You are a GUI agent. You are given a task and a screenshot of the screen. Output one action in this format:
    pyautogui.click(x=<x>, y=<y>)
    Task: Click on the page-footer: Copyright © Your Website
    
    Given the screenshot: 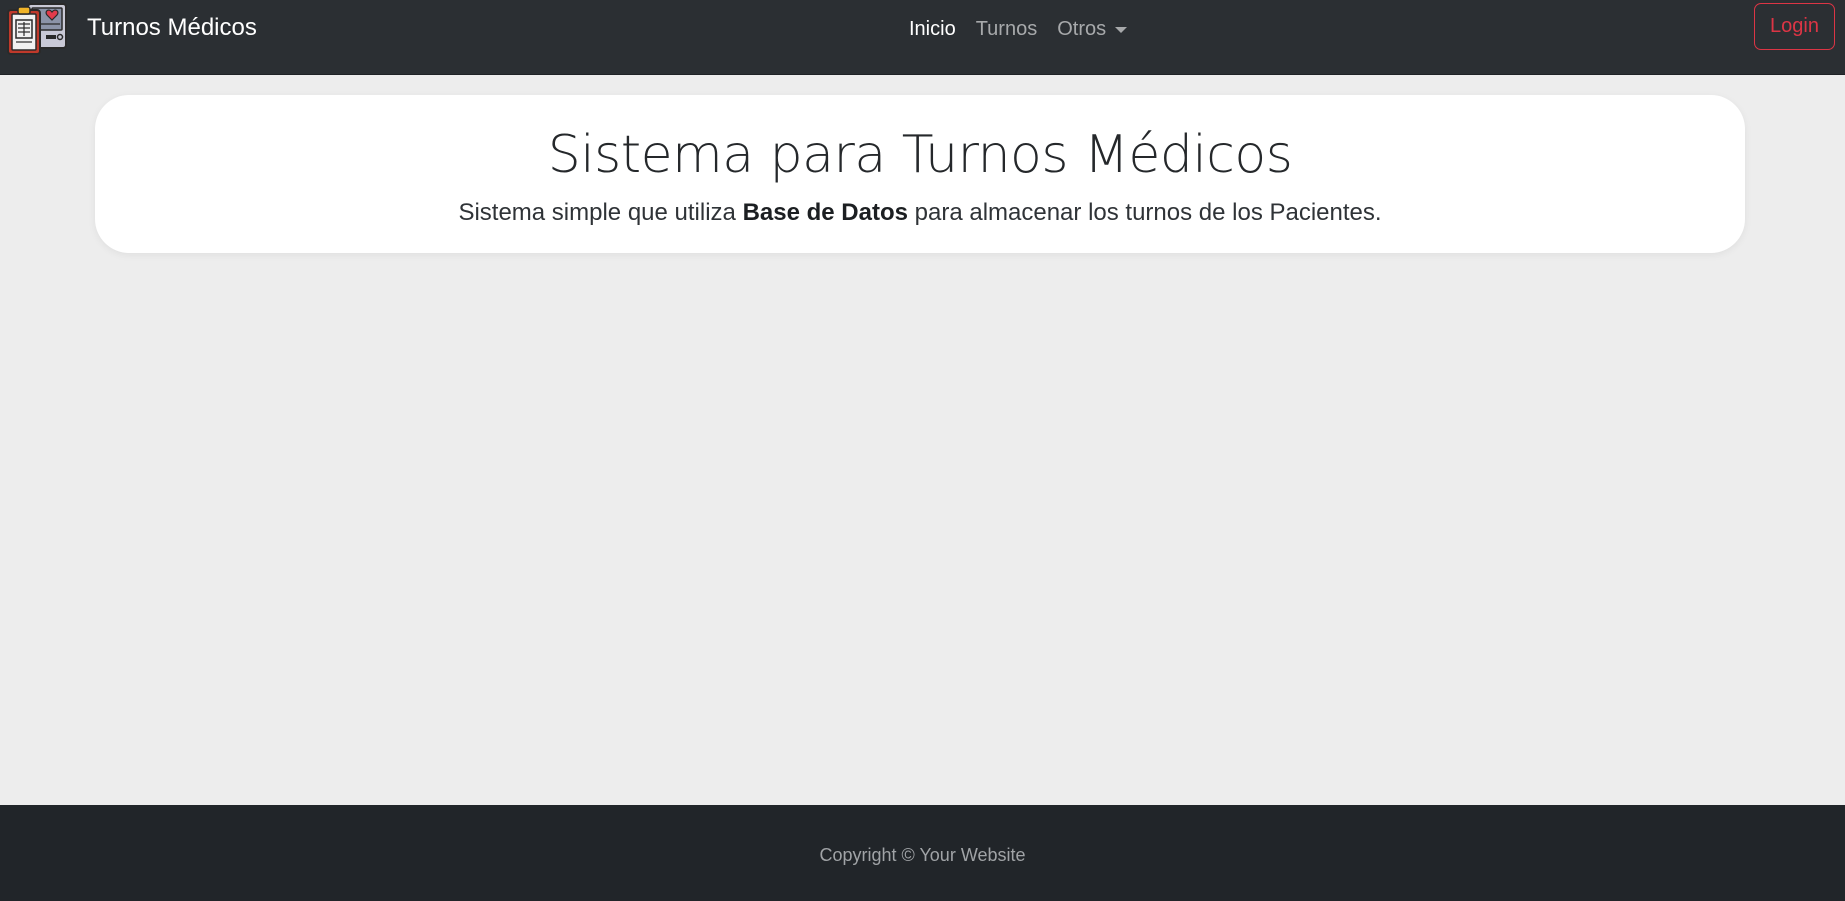 What is the action you would take?
    pyautogui.click(x=922, y=853)
    